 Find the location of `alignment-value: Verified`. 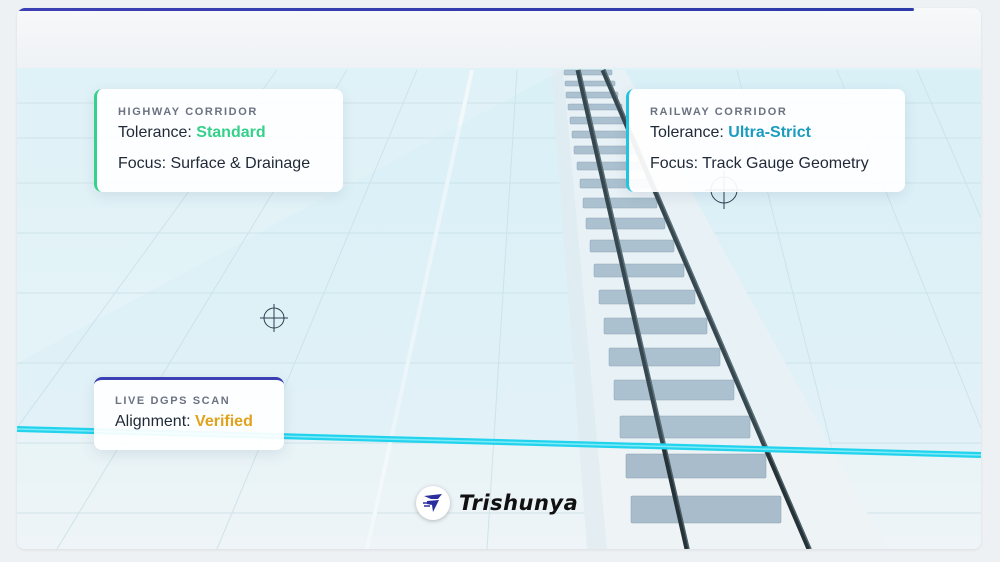

alignment-value: Verified is located at coordinates (224, 421).